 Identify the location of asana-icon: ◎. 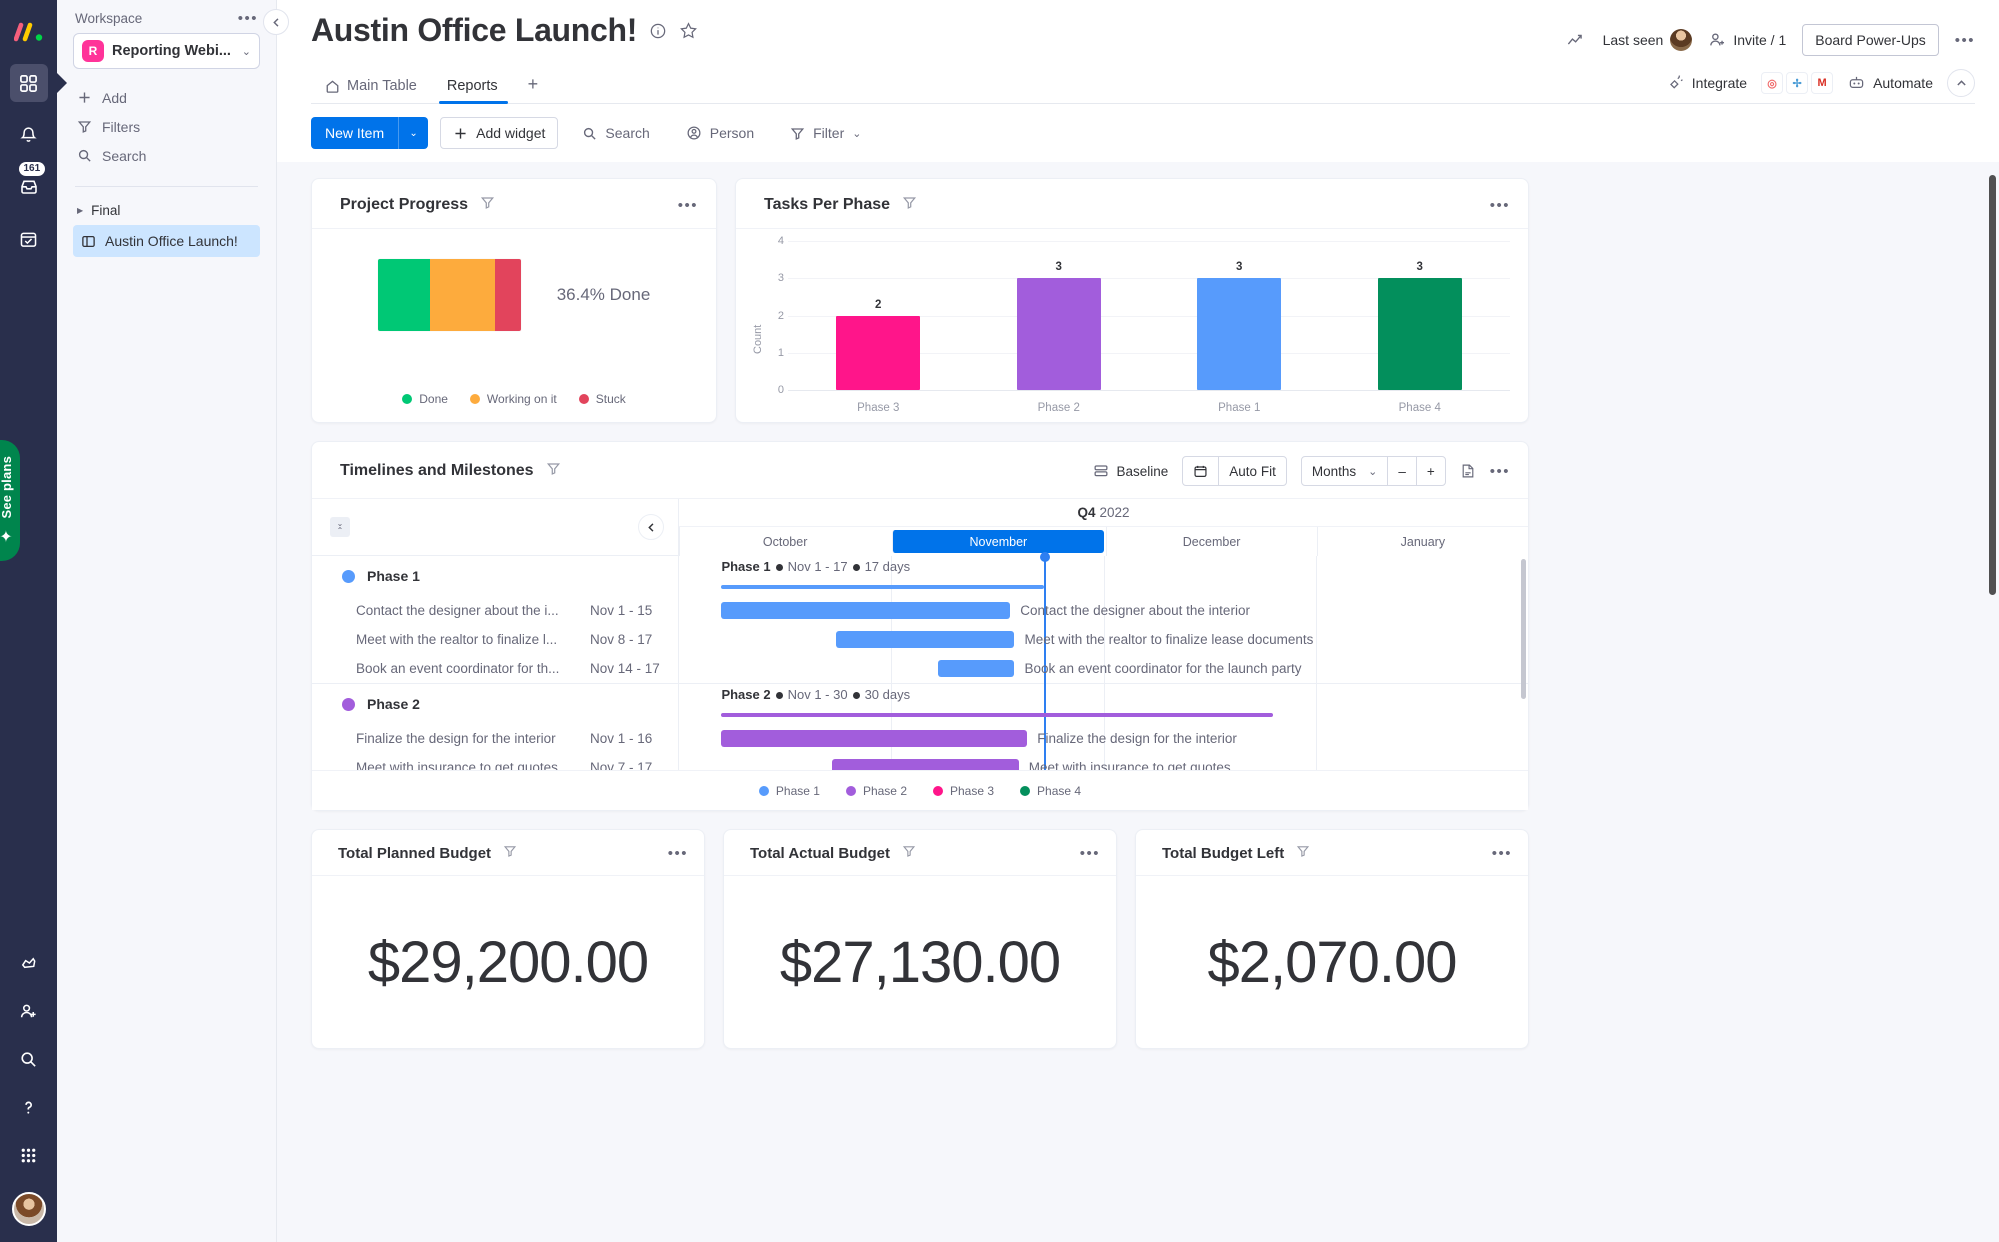
(1772, 83).